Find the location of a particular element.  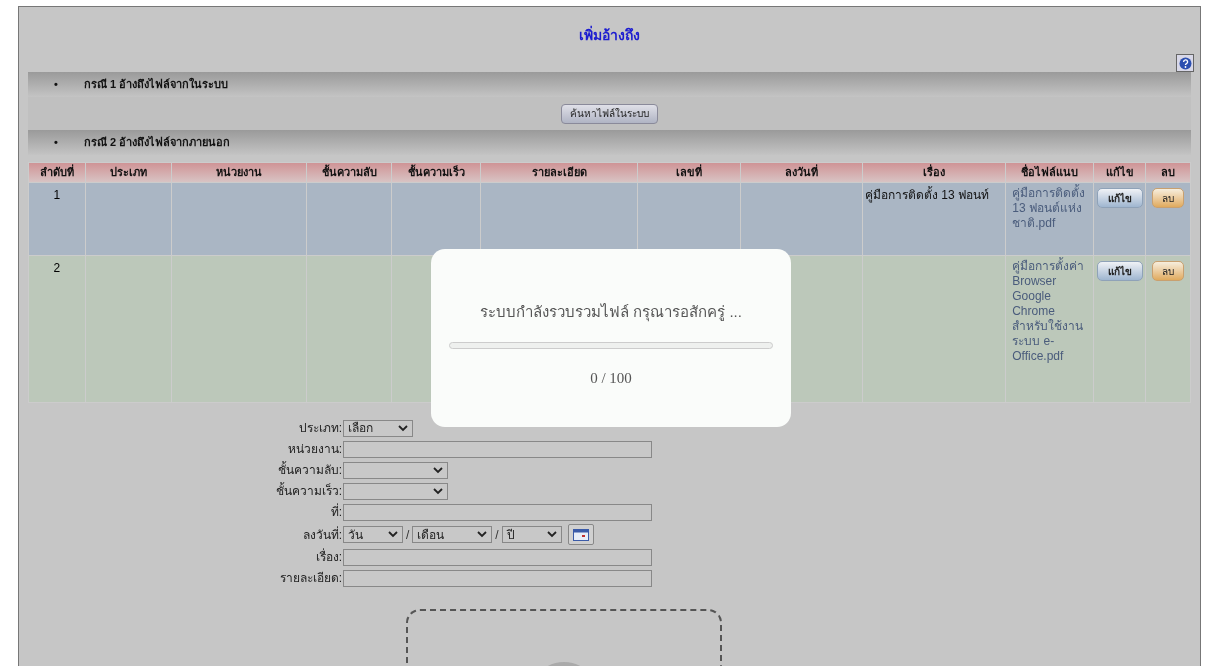

column-header: ชื่อไฟล์แนบ is located at coordinates (1049, 172).